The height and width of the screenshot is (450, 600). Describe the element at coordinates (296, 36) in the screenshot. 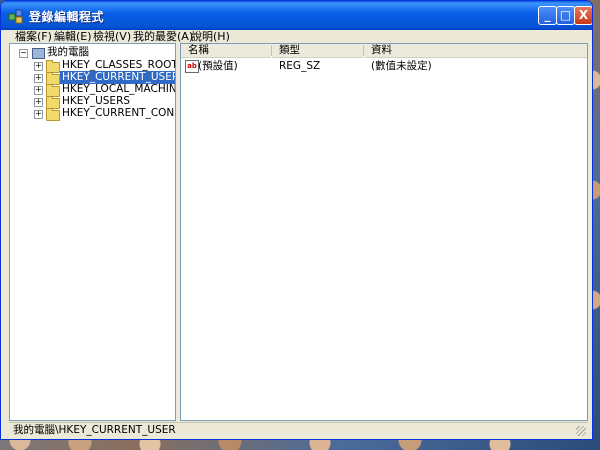

I see `menu-bar: 檔案(F) 編輯(E) 檢視(V) 我的最愛(A) 說明(H)` at that location.